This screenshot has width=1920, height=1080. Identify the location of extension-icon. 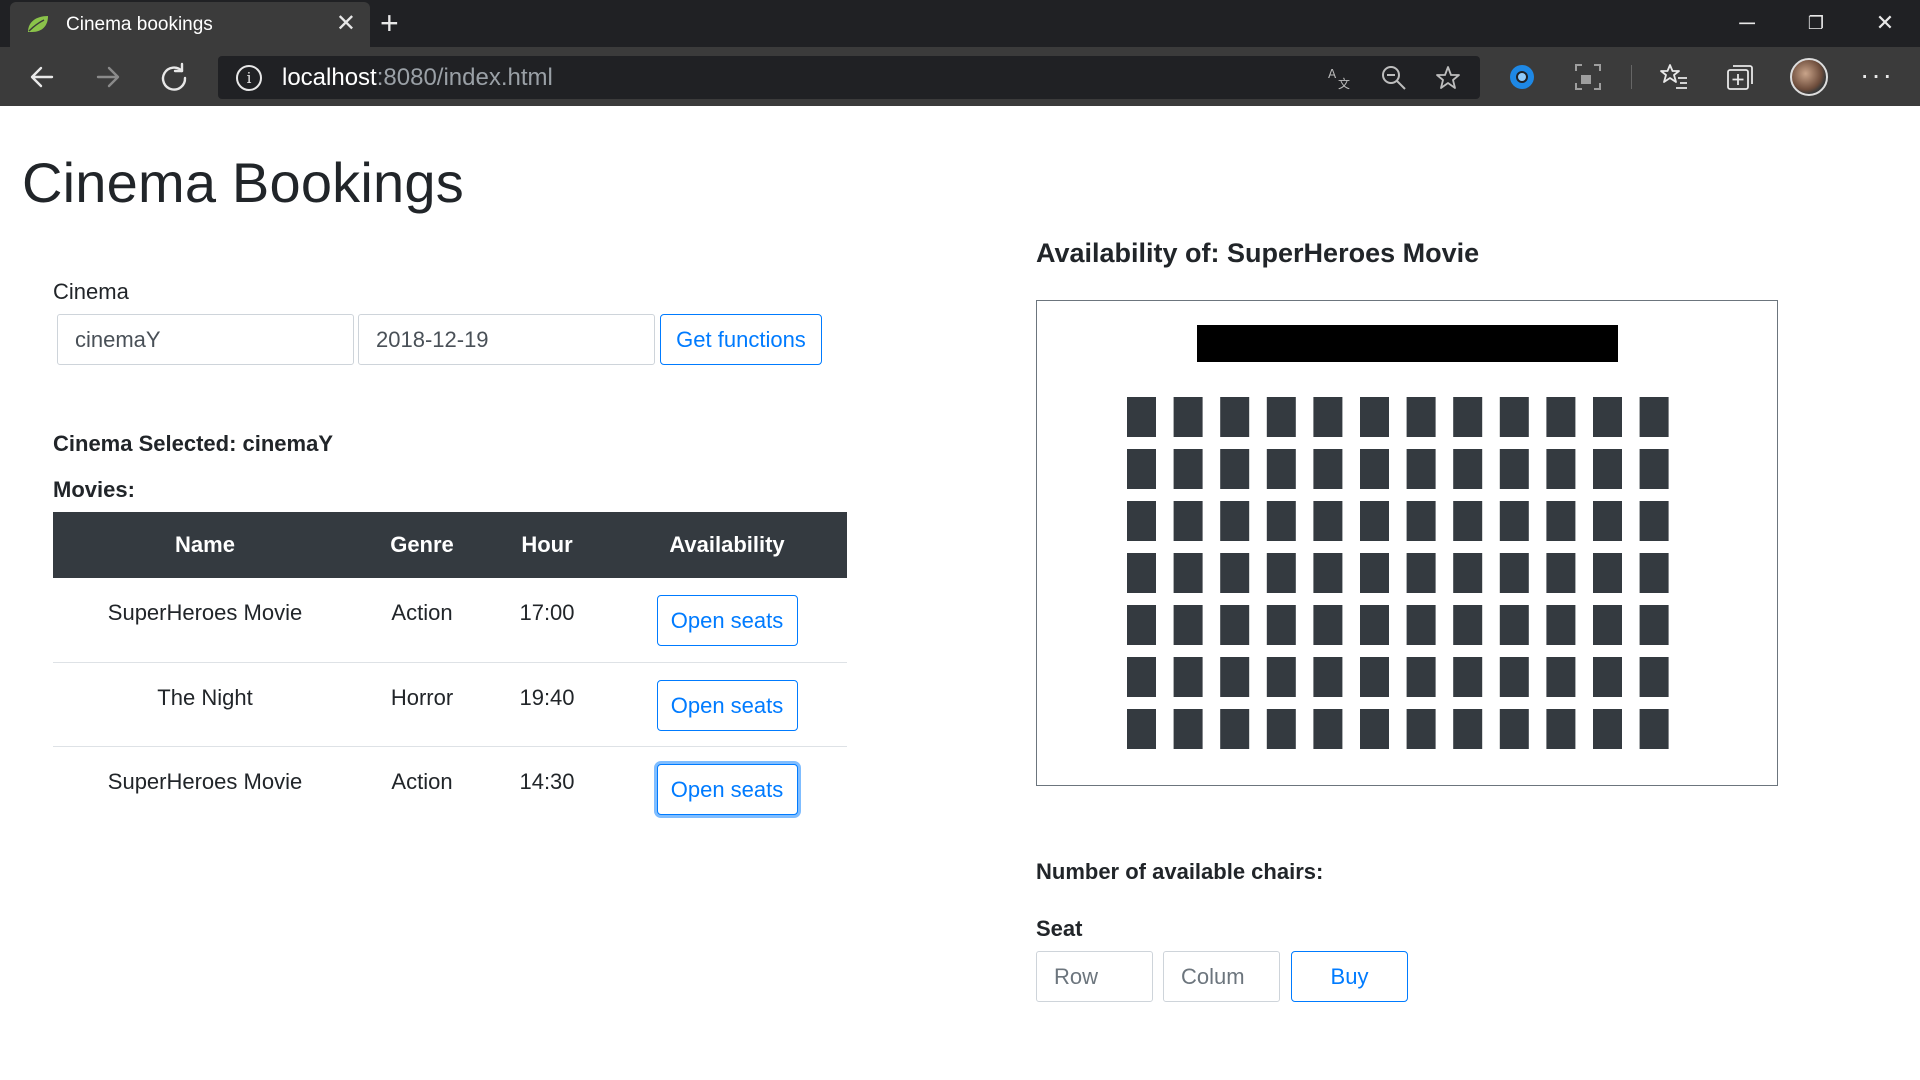
(1522, 77).